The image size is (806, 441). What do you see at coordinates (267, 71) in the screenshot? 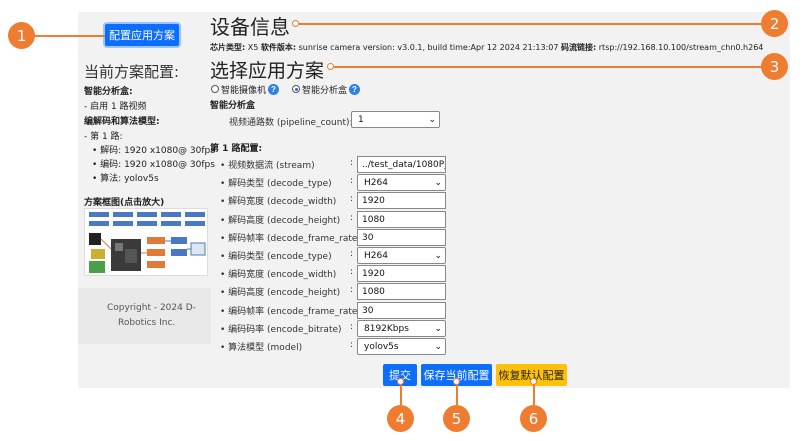
I see `solution-title: 选择应用方案` at bounding box center [267, 71].